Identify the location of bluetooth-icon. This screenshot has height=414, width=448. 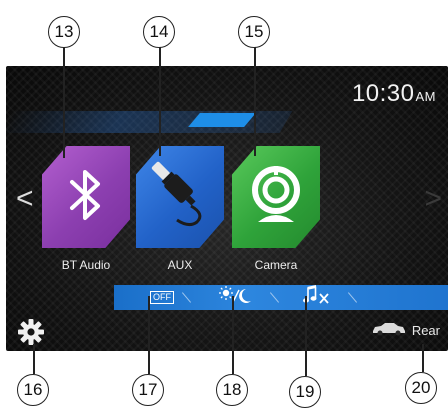
(86, 197).